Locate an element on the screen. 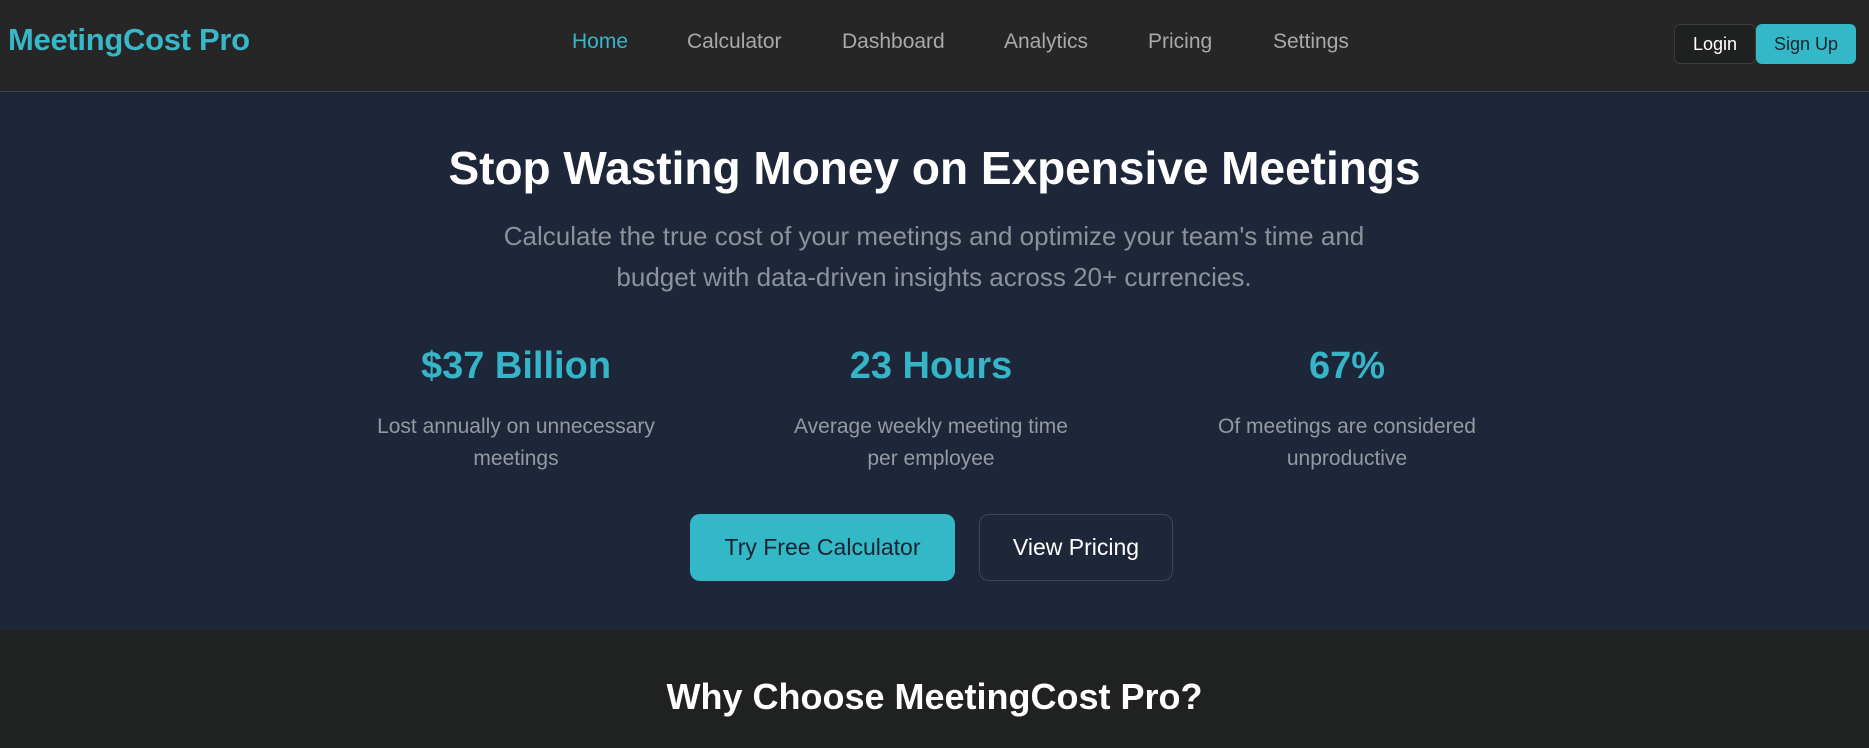 The image size is (1869, 748). hero-title: Stop Wasting Money on Expensive Meetings is located at coordinates (934, 168).